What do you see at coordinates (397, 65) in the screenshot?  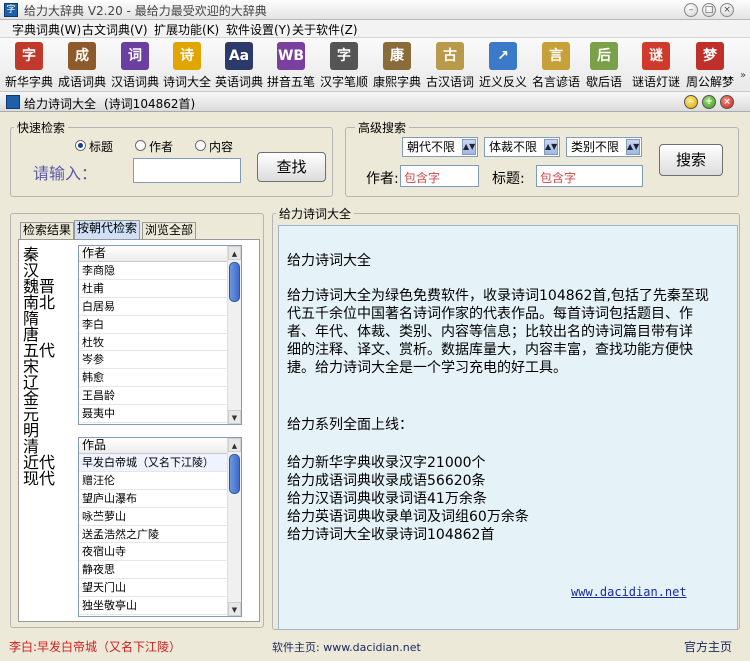 I see `tool-kangxi: 康康熙字典` at bounding box center [397, 65].